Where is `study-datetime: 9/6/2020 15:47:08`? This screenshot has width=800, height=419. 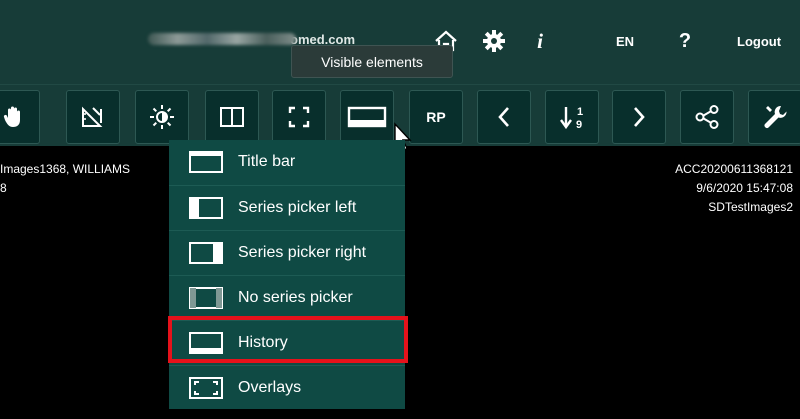 study-datetime: 9/6/2020 15:47:08 is located at coordinates (744, 188).